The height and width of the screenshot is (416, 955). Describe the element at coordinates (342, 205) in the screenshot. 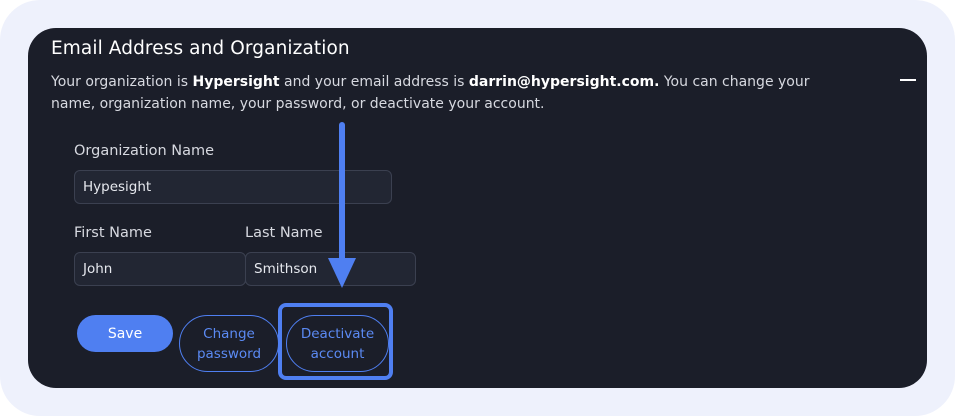

I see `arrow-down-icon` at that location.